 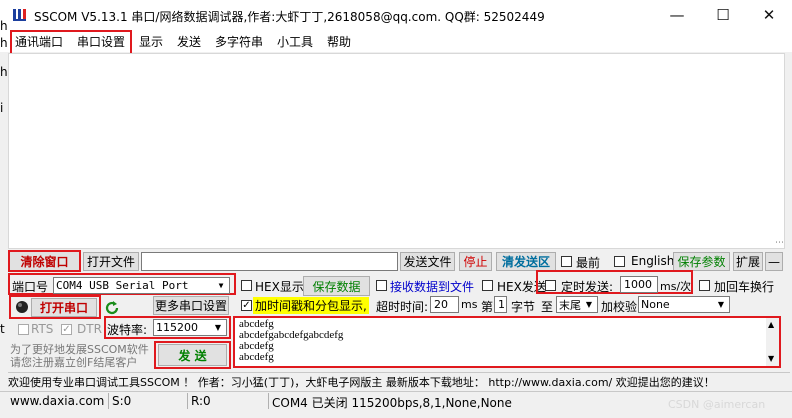 What do you see at coordinates (655, 304) in the screenshot?
I see `checksum-select-value: None` at bounding box center [655, 304].